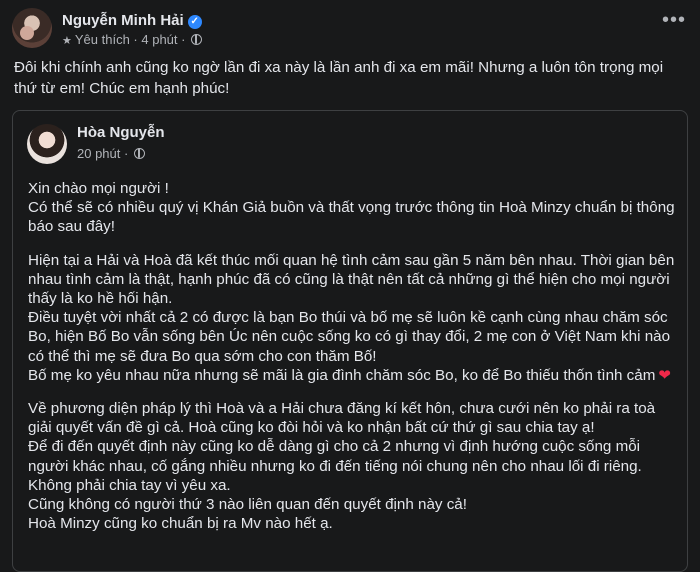 The image size is (700, 572). I want to click on author-name-row: Nguyễn Minh Hải ✓, so click(132, 21).